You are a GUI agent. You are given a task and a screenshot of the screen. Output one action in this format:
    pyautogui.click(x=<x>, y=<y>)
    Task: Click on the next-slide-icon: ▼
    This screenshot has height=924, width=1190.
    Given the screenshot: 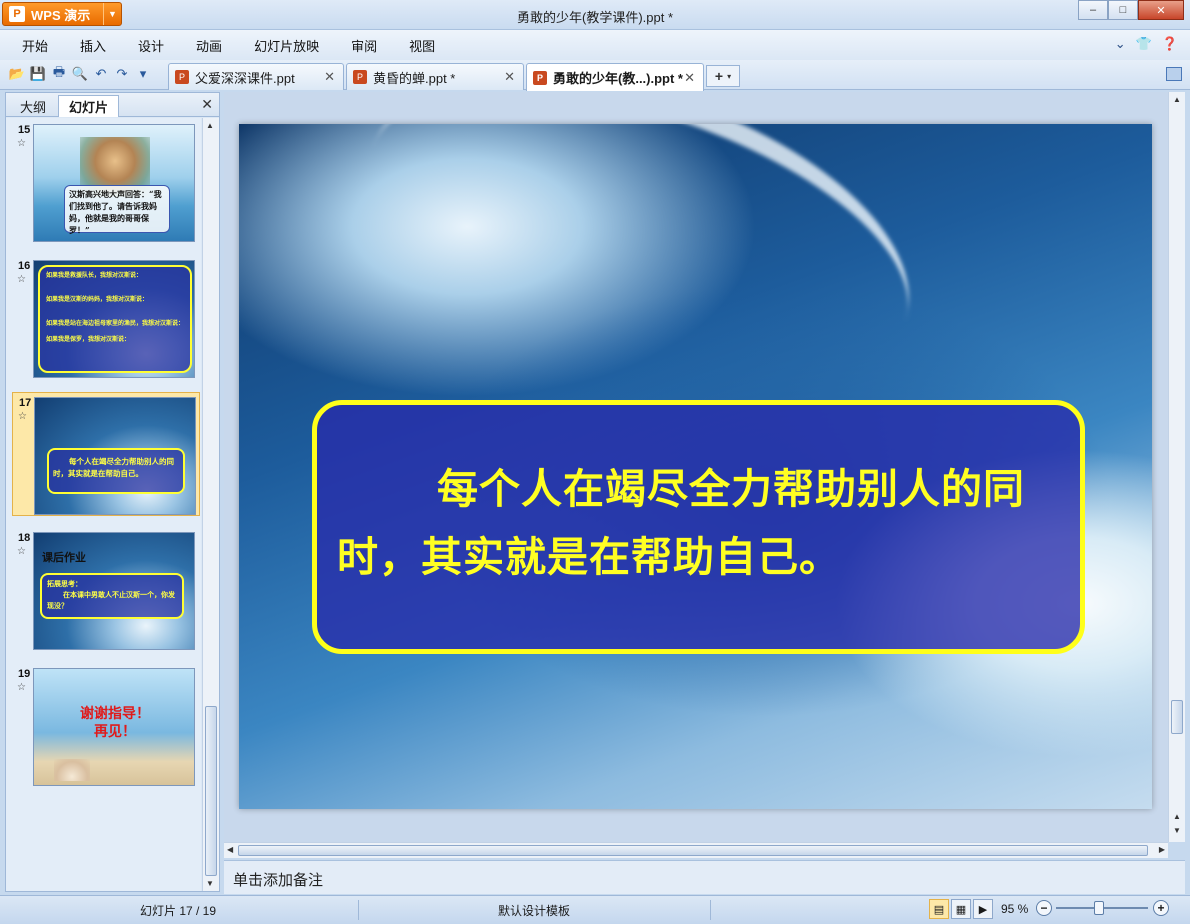 What is the action you would take?
    pyautogui.click(x=1177, y=830)
    